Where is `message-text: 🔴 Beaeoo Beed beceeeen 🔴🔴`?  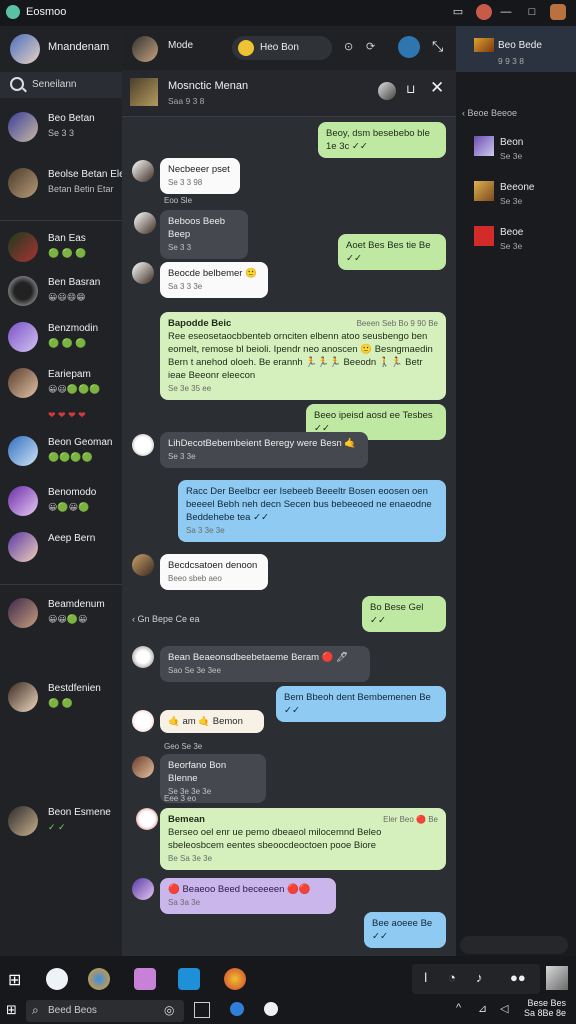 message-text: 🔴 Beaeoo Beed beceeeen 🔴🔴 is located at coordinates (239, 889).